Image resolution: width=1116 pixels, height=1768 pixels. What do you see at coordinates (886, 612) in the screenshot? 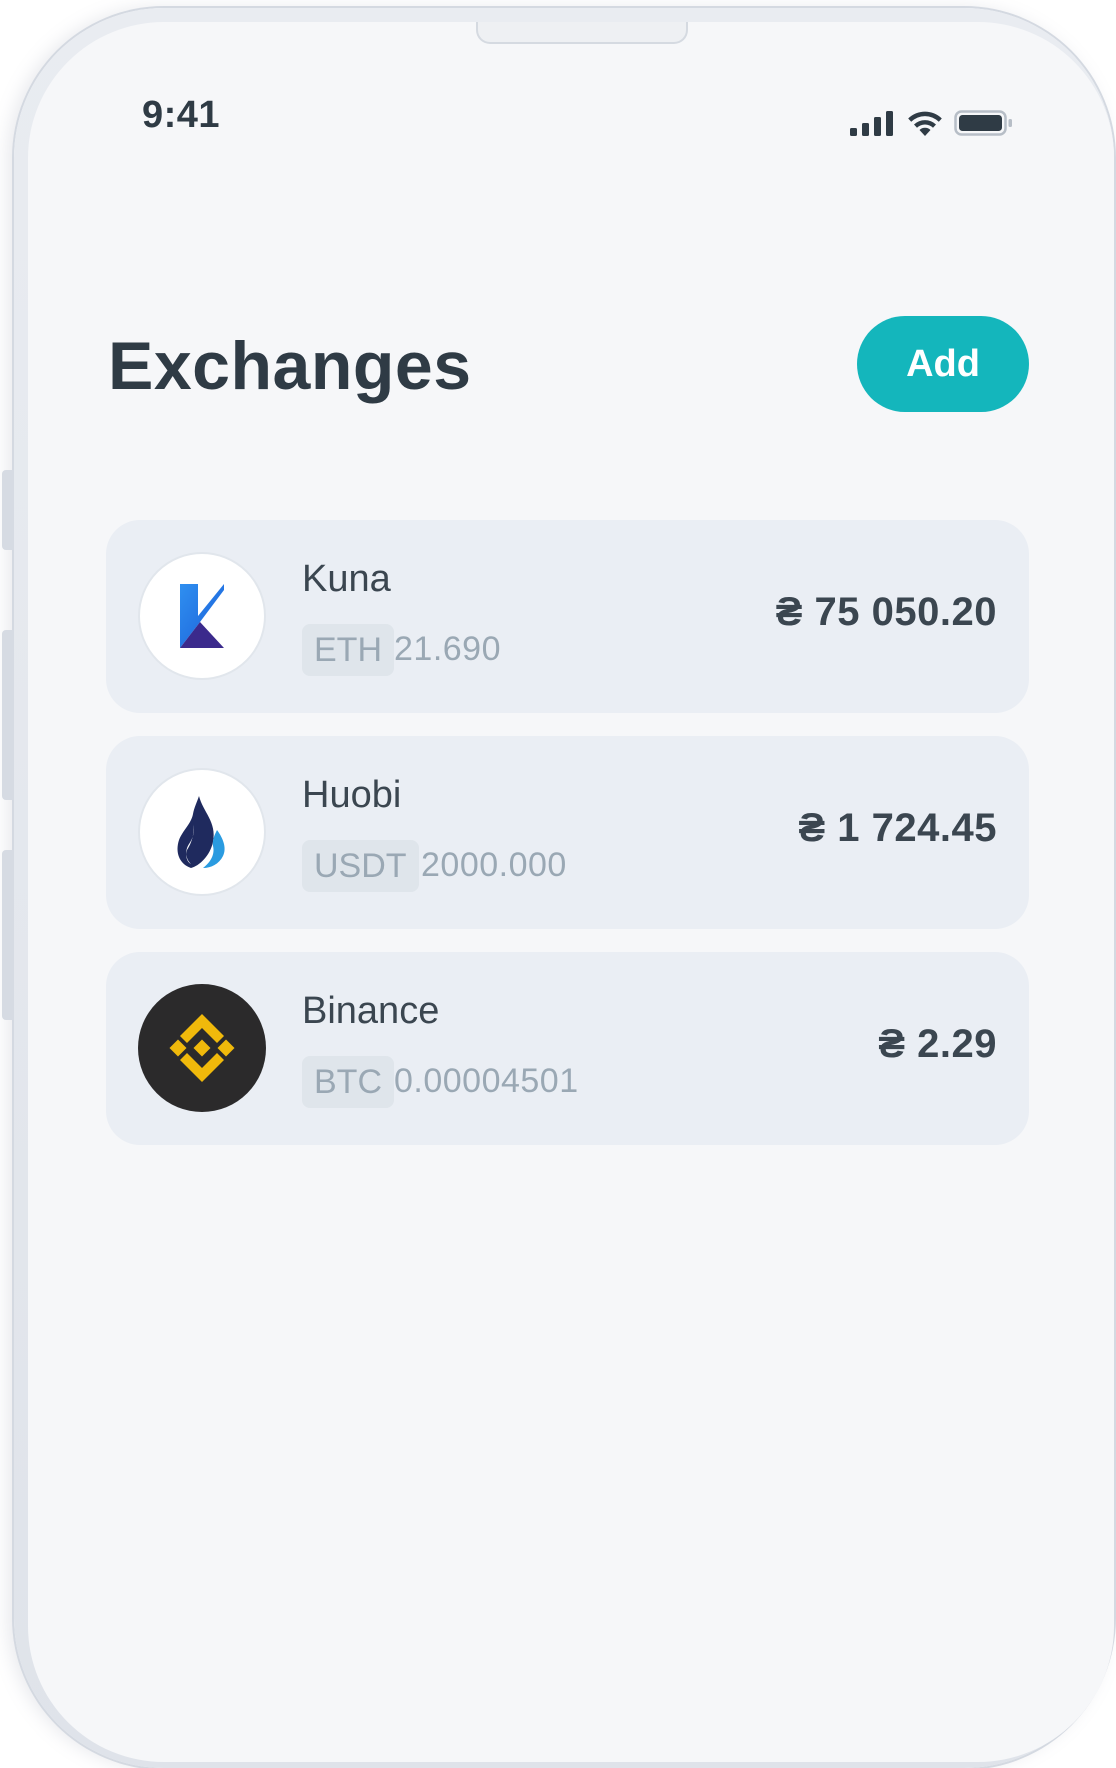
I see `fiat-value: ₴ 75 050.20` at bounding box center [886, 612].